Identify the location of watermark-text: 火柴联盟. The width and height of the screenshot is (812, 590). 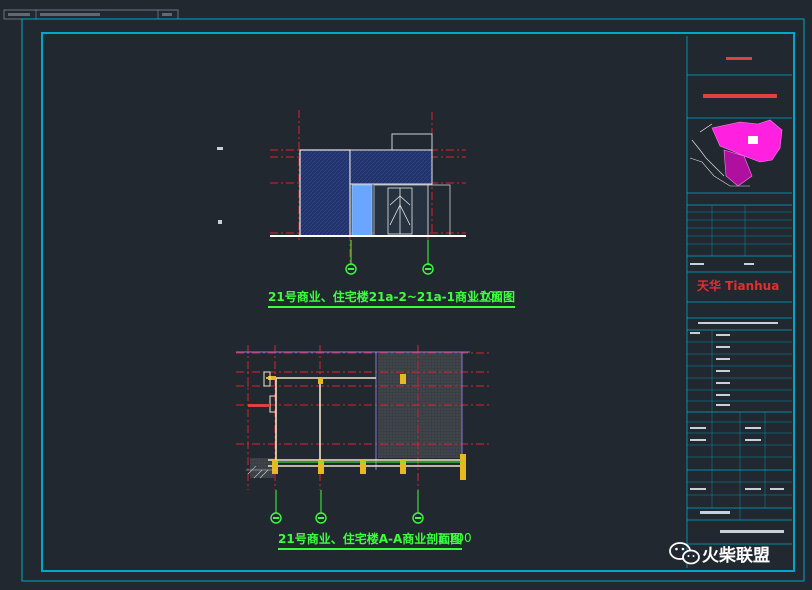
(736, 556).